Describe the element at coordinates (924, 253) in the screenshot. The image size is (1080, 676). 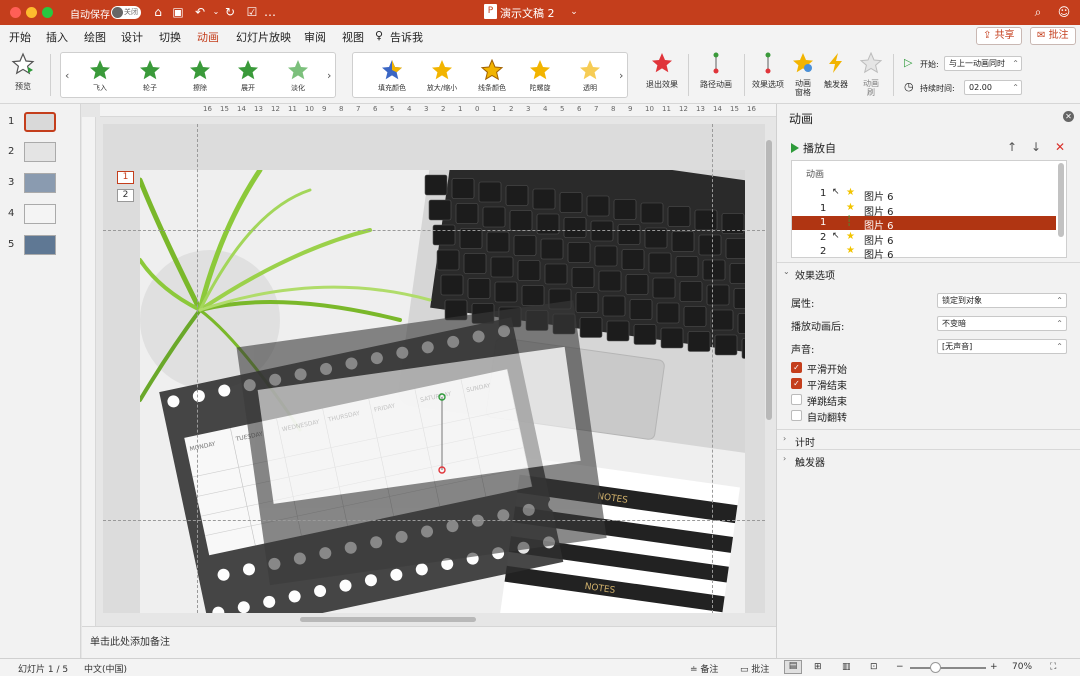
I see `animation-list-item: 2 ★ 图片 6` at that location.